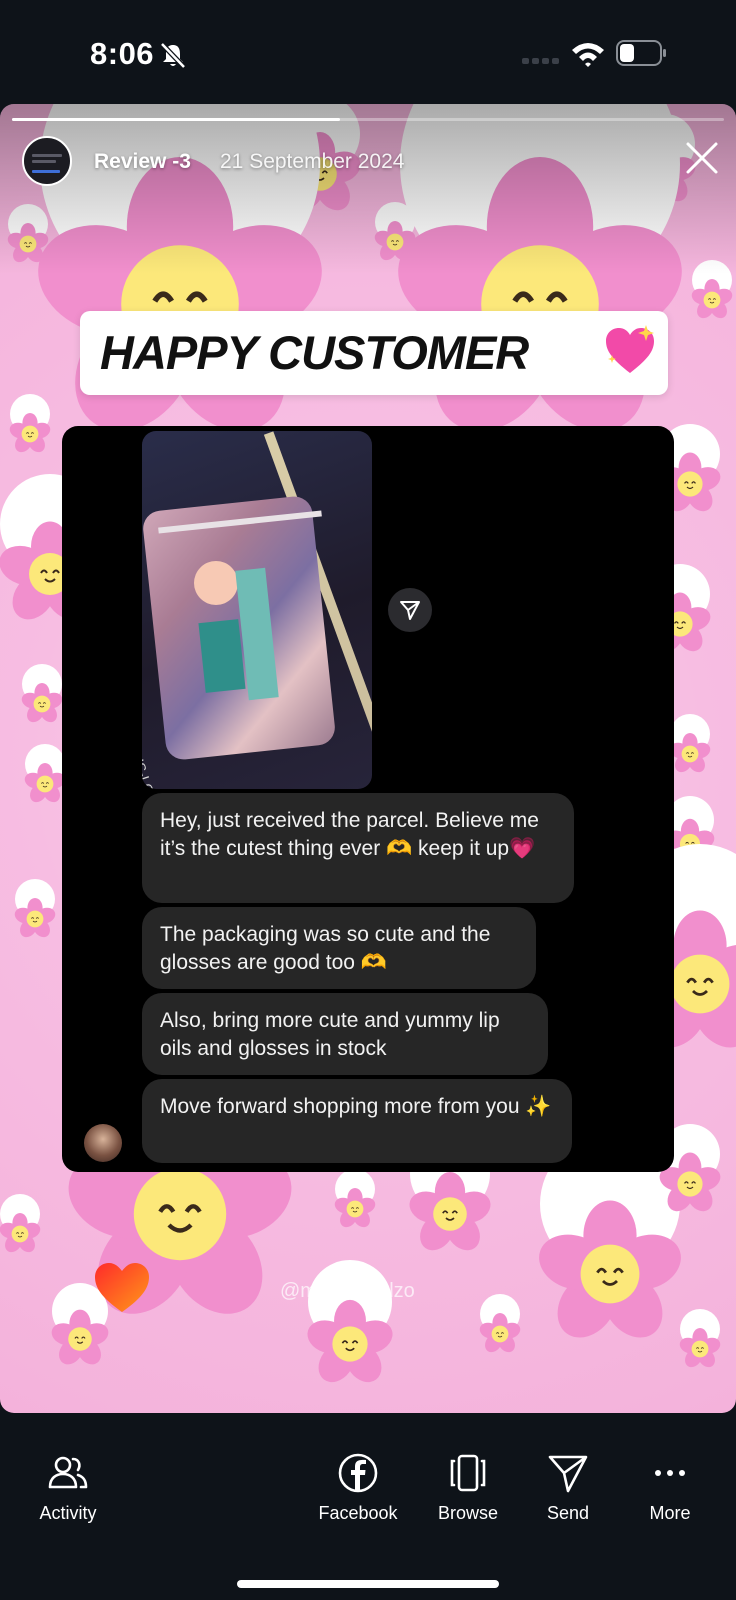 The image size is (736, 1600). Describe the element at coordinates (176, 119) in the screenshot. I see `story-progress-fill` at that location.